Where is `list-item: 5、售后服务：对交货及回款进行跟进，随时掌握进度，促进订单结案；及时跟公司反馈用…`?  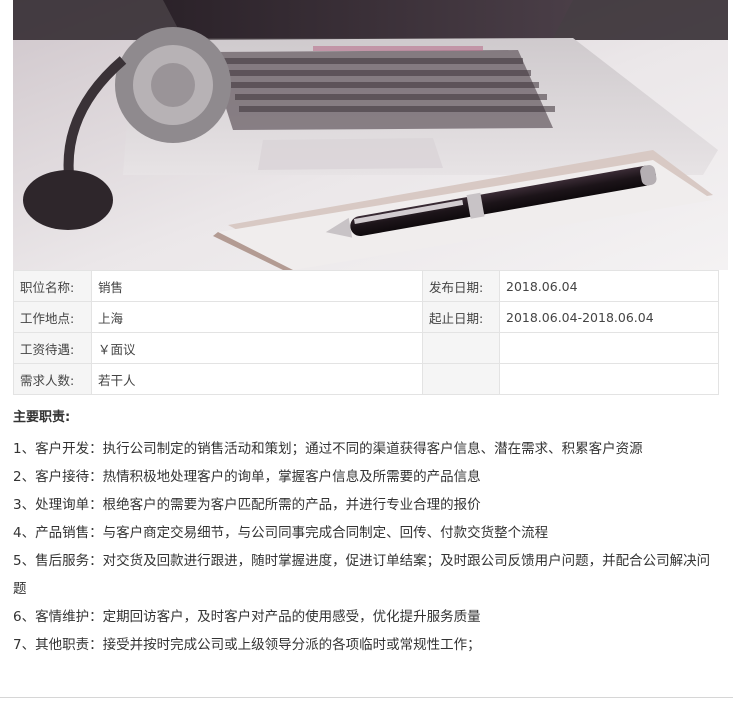 list-item: 5、售后服务：对交货及回款进行跟进，随时掌握进度，促进订单结案；及时跟公司反馈用… is located at coordinates (362, 575).